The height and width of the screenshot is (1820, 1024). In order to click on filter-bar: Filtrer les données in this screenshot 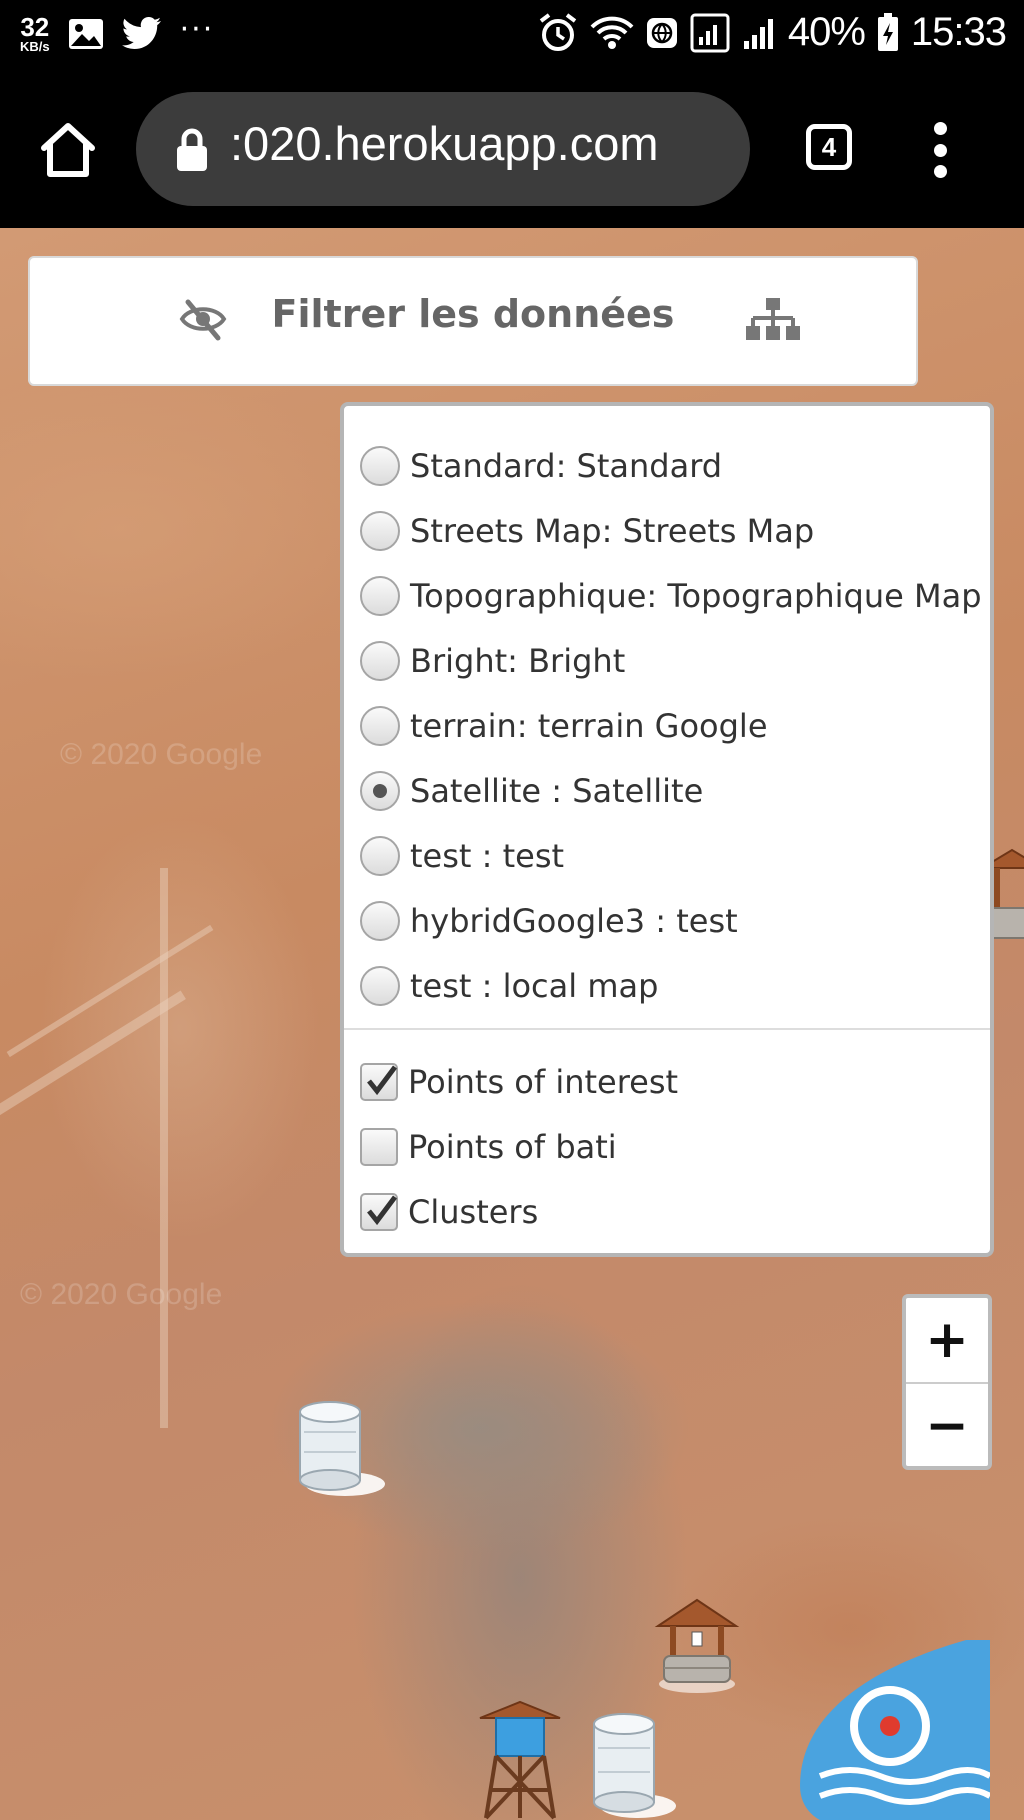, I will do `click(473, 321)`.